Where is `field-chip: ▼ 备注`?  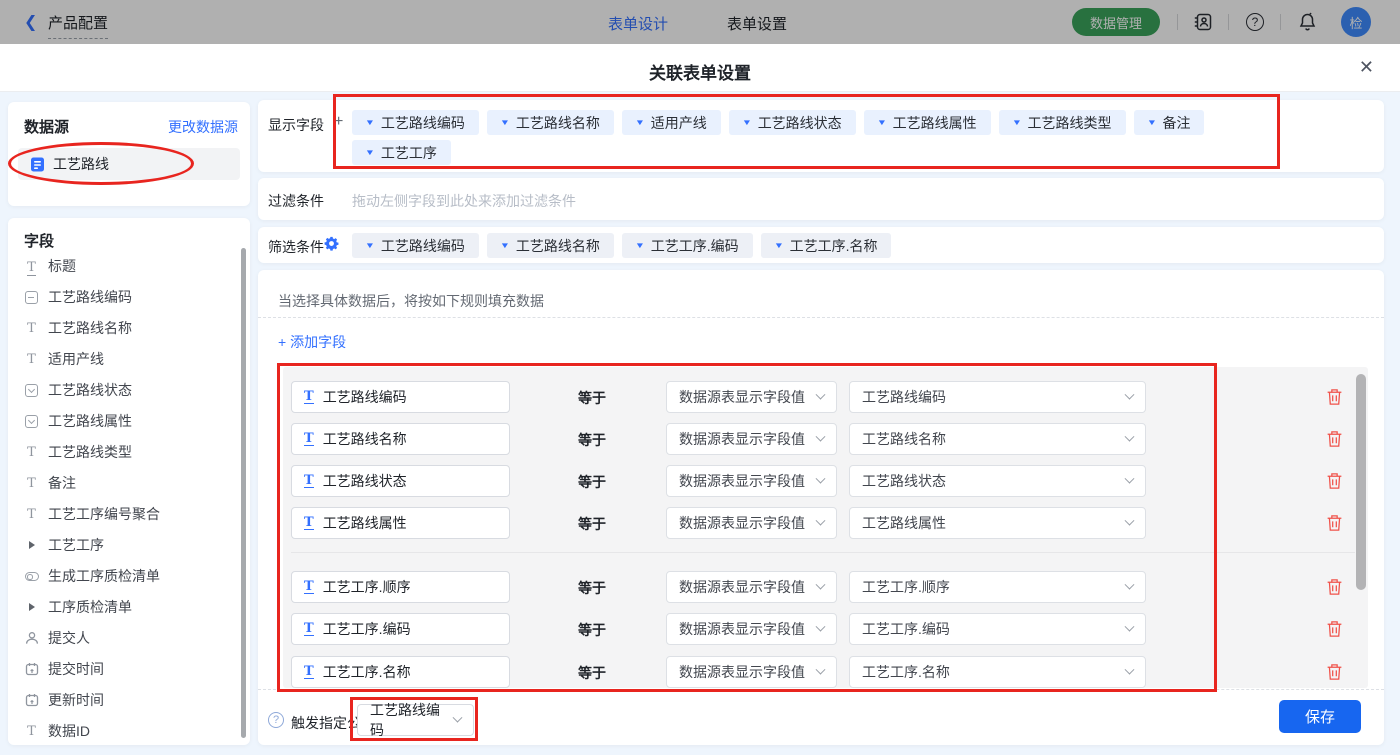
field-chip: ▼ 备注 is located at coordinates (1169, 122).